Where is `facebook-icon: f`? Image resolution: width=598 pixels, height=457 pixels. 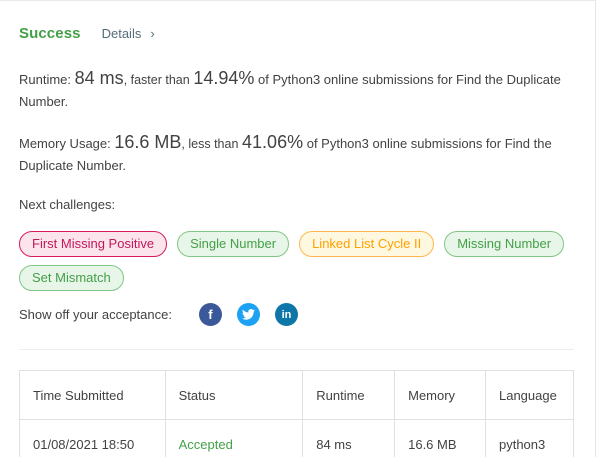 facebook-icon: f is located at coordinates (210, 314).